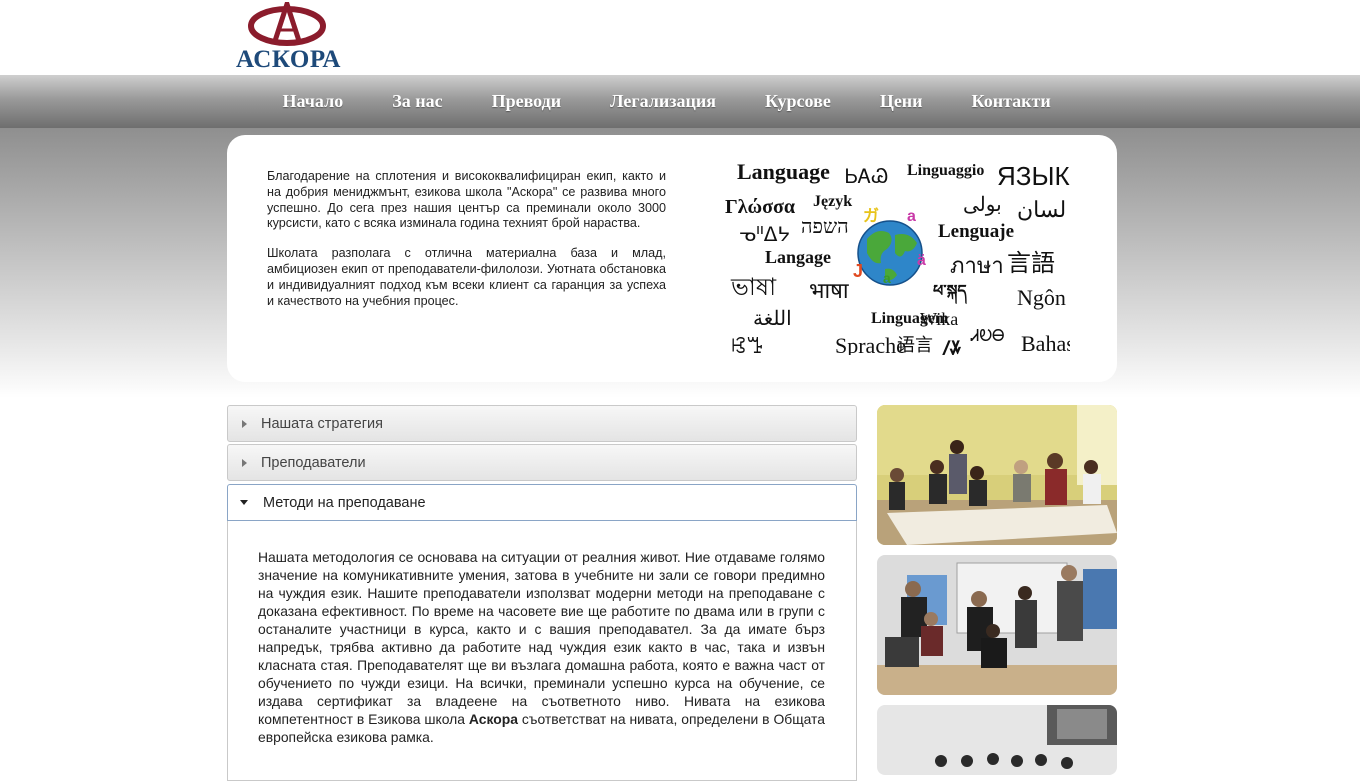 Image resolution: width=1360 pixels, height=781 pixels. Describe the element at coordinates (832, 201) in the screenshot. I see `lang-word: Język` at that location.